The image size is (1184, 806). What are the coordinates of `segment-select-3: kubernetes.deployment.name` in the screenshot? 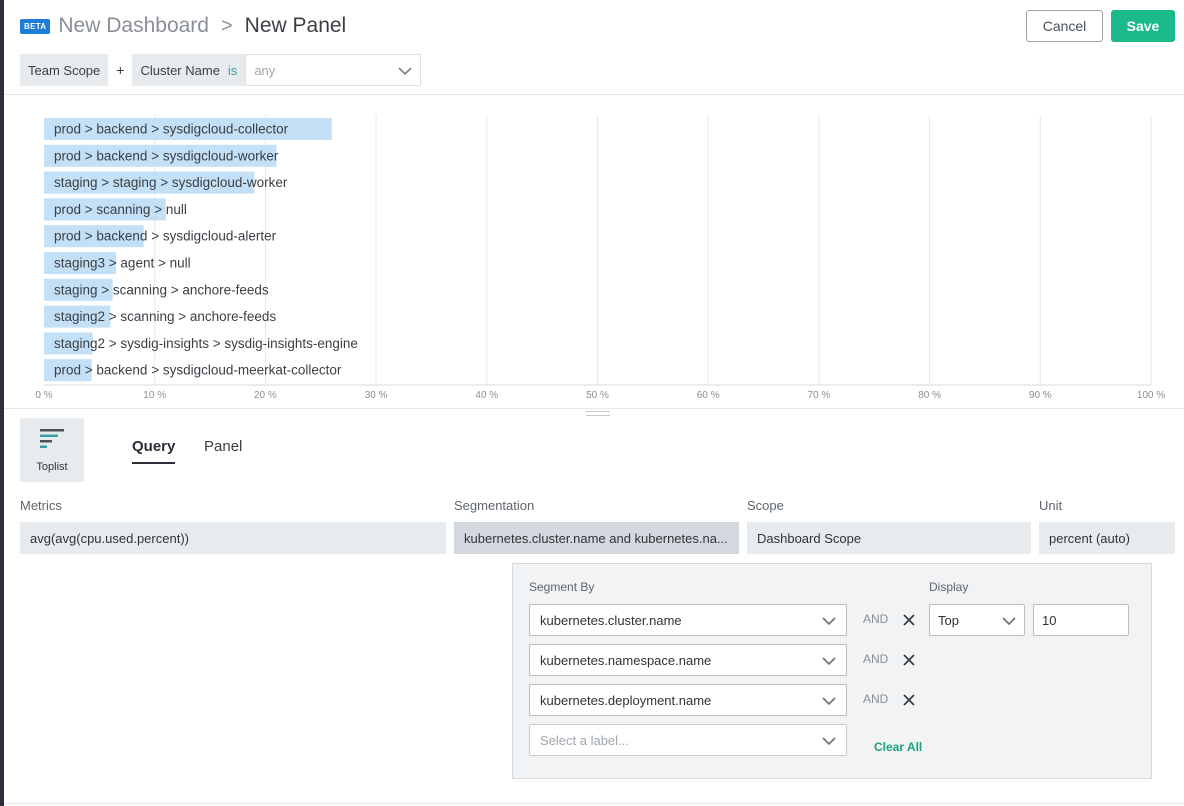 It's located at (688, 700).